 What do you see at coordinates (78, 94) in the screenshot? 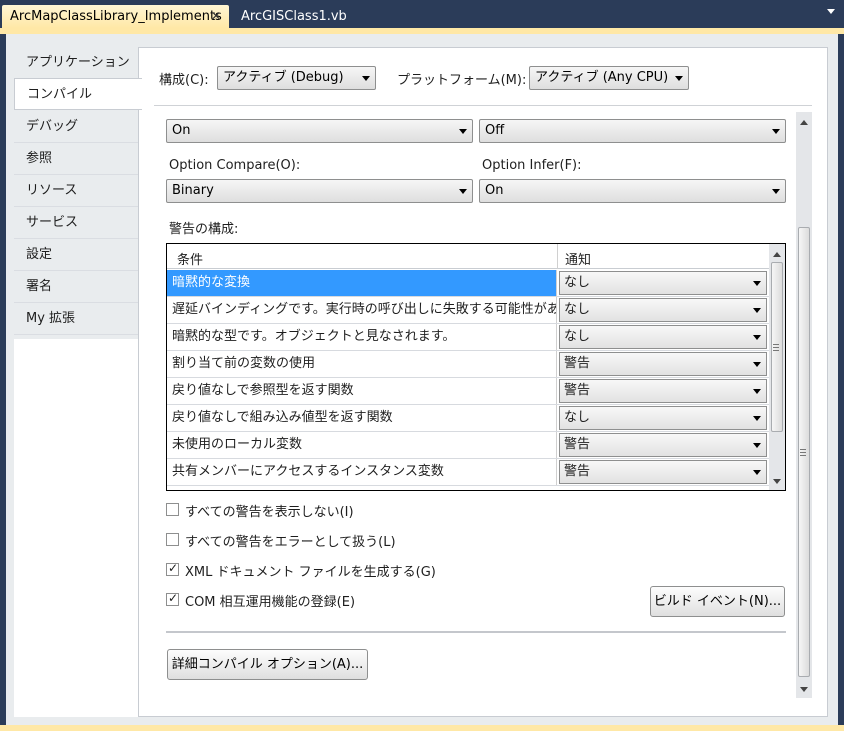
I see `sidebar-item-compile: コンパイル` at bounding box center [78, 94].